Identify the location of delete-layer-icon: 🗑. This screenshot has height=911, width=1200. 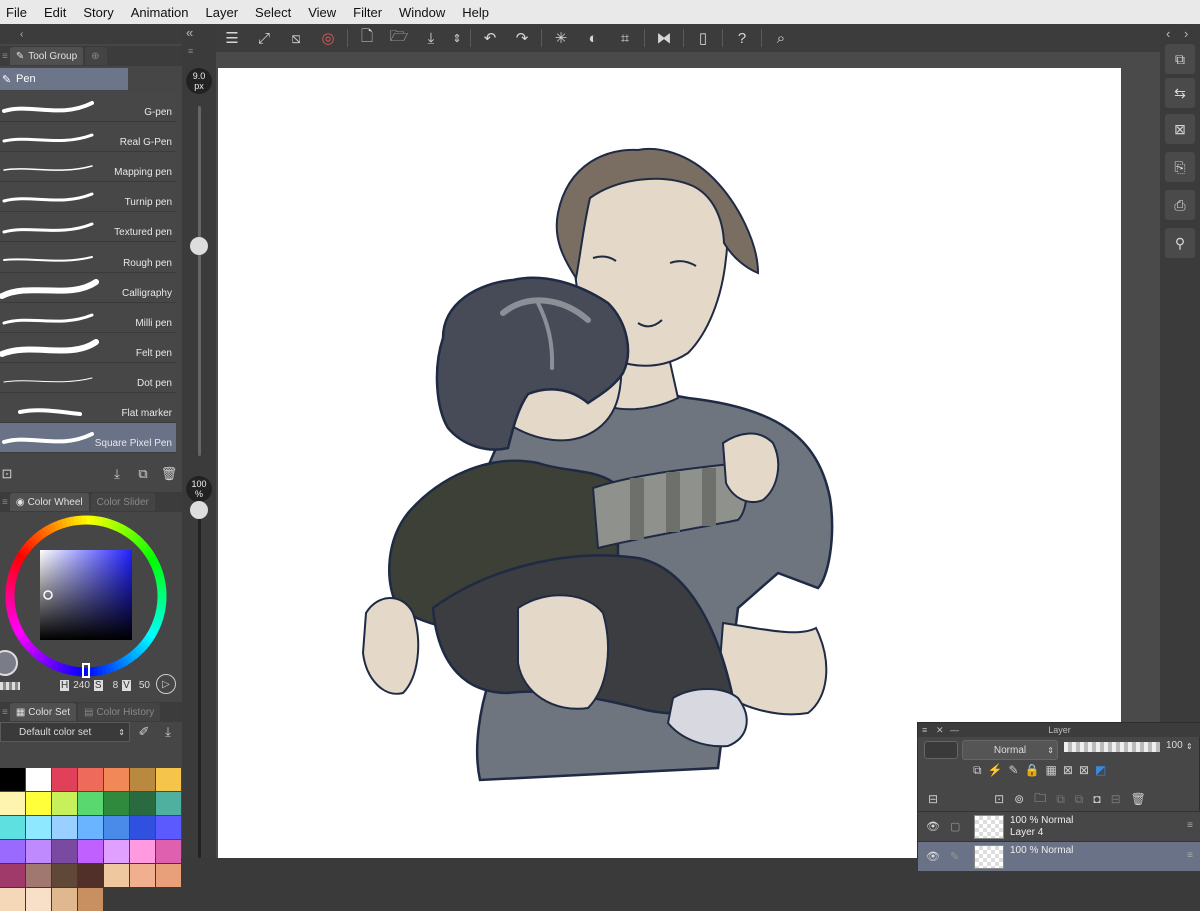
(1138, 799).